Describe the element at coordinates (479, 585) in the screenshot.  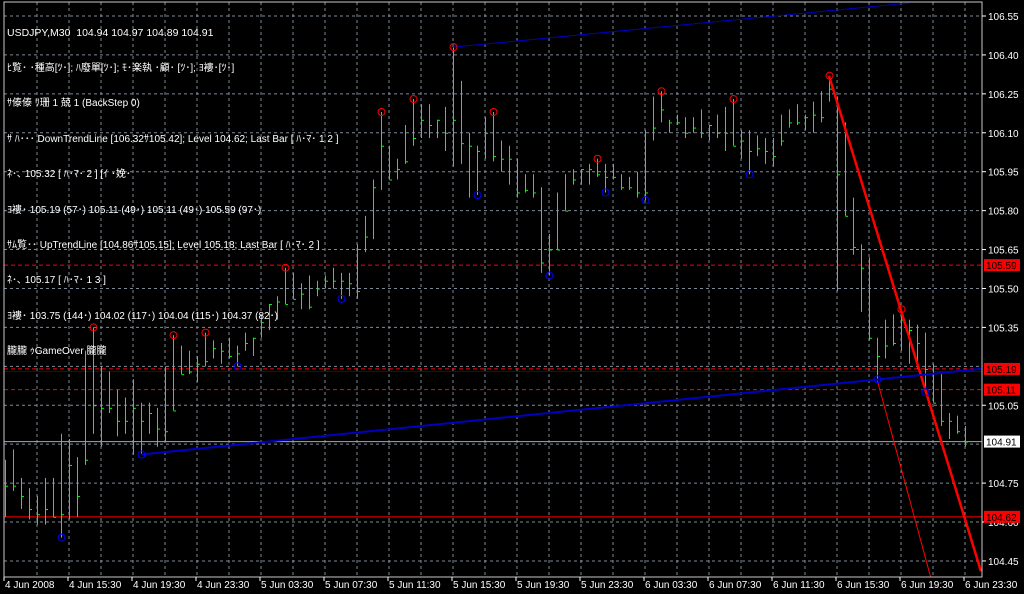
I see `x-tick-label: 5 Jun 15:30` at that location.